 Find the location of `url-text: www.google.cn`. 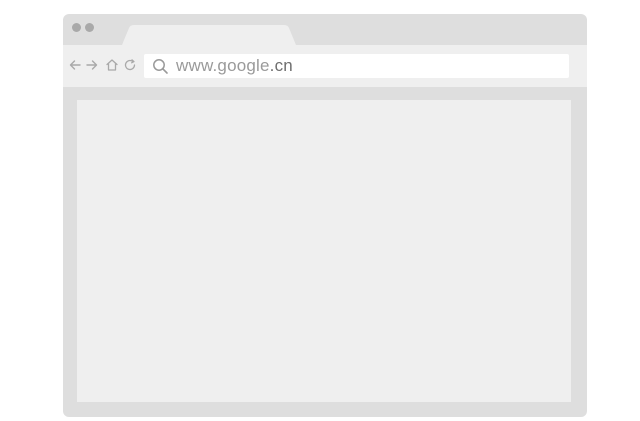

url-text: www.google.cn is located at coordinates (234, 66).